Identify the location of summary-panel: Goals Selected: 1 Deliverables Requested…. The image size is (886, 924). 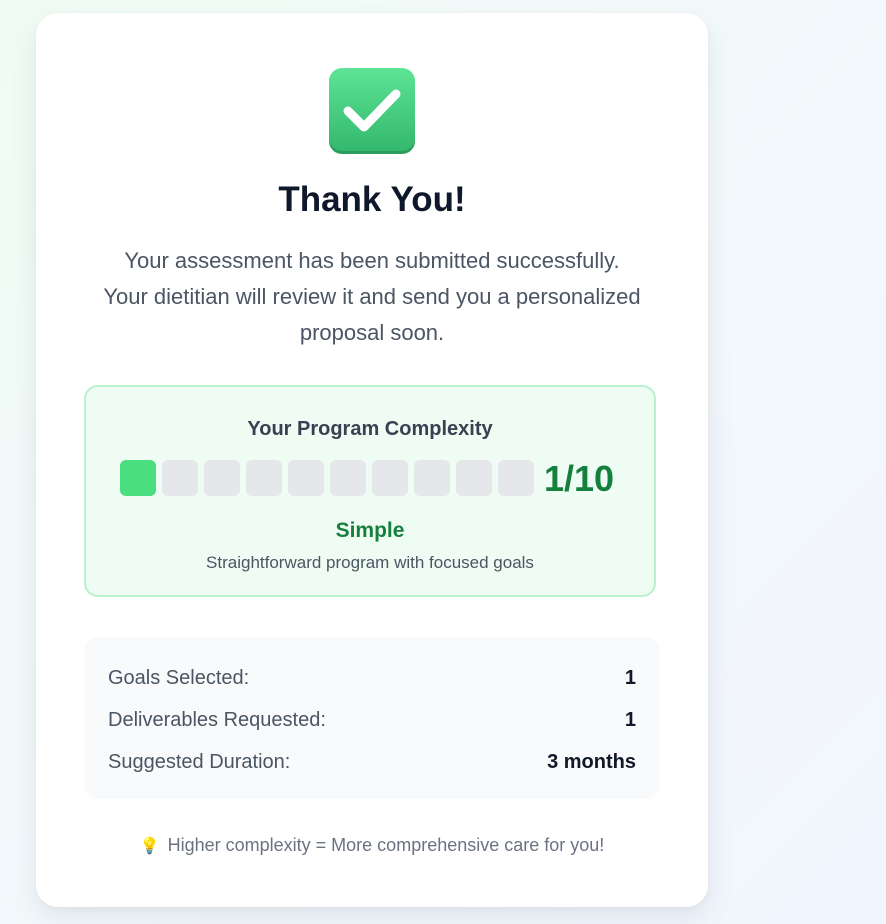
(372, 718).